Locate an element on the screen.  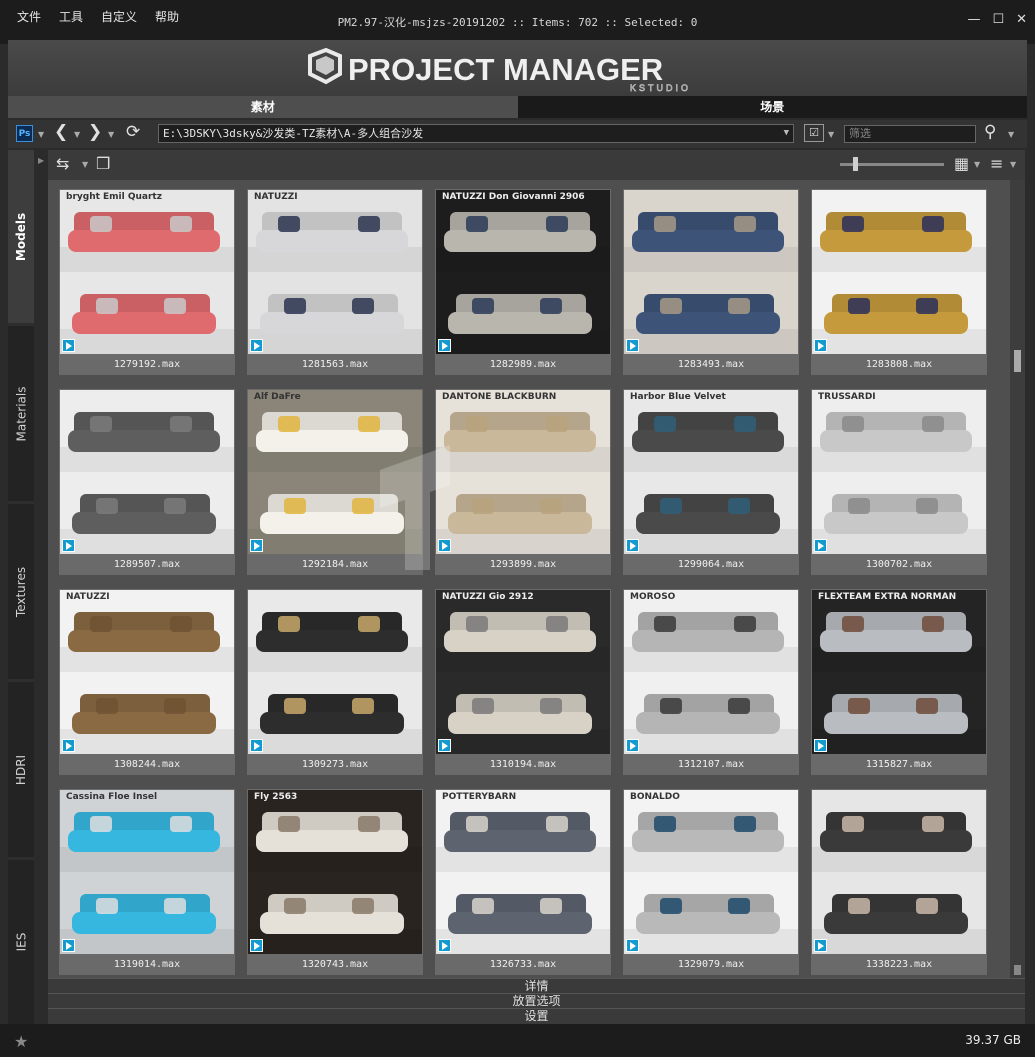
asset-thumbnail: Harbor Blue Velvet 1299064.max is located at coordinates (711, 482).